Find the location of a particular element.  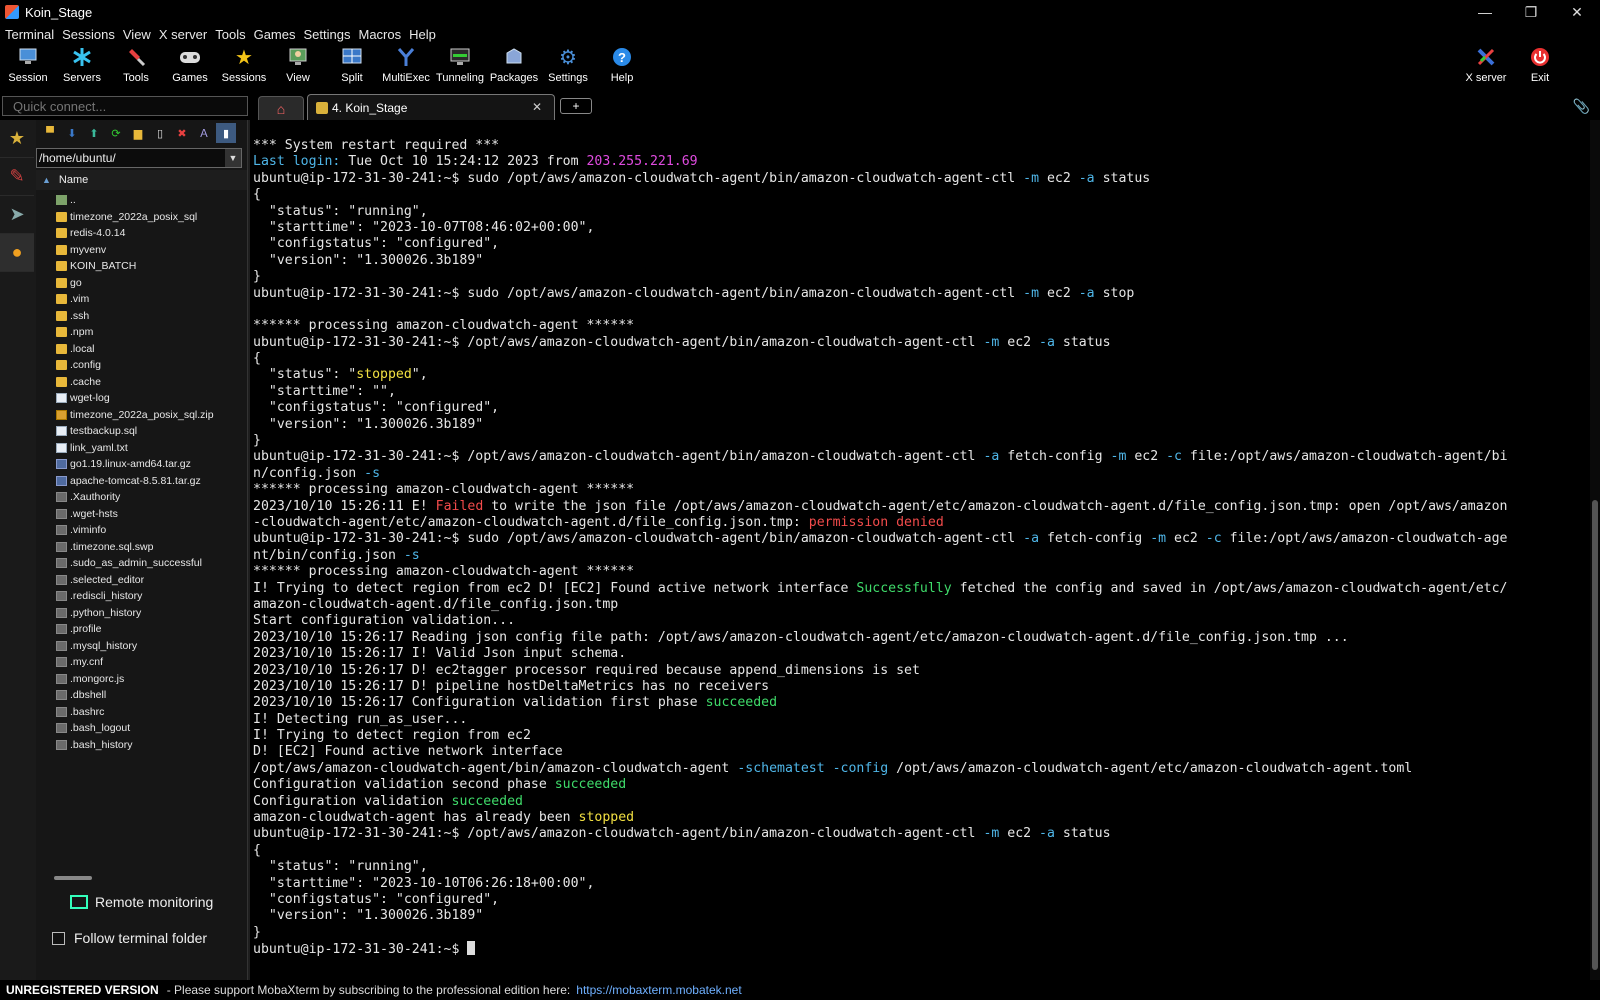

help-button: ? Help is located at coordinates (622, 68).